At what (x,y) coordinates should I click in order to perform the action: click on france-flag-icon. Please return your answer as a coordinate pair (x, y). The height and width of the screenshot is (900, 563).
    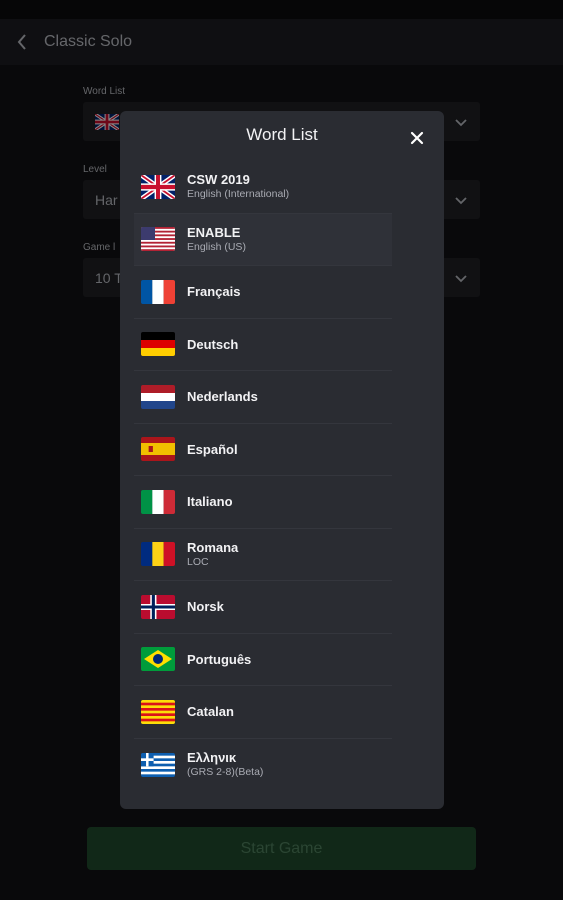
    Looking at the image, I should click on (158, 291).